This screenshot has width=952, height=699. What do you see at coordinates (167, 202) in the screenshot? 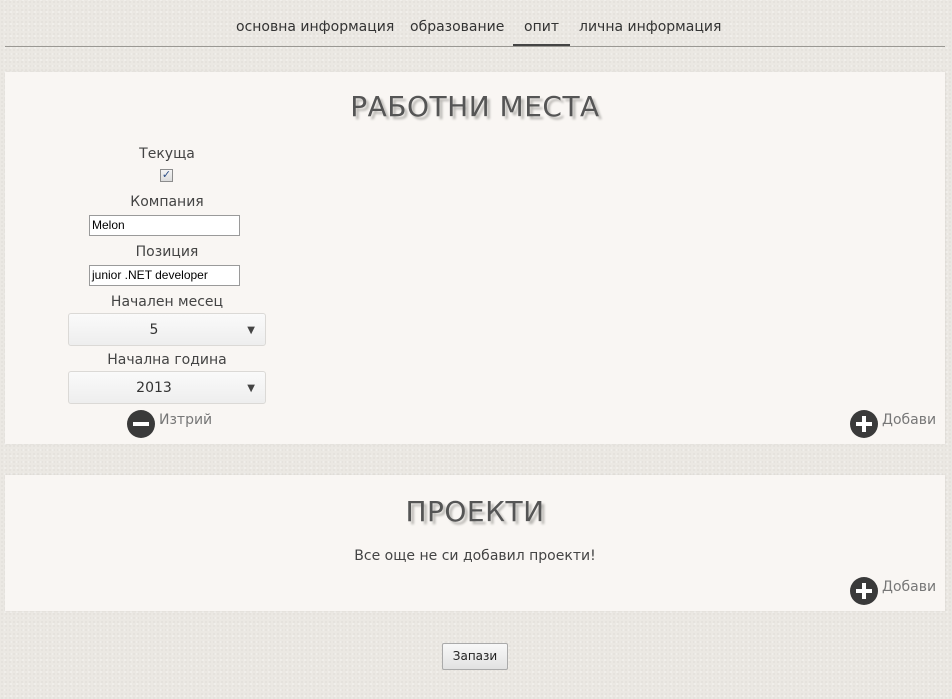
I see `company-label: Компания` at bounding box center [167, 202].